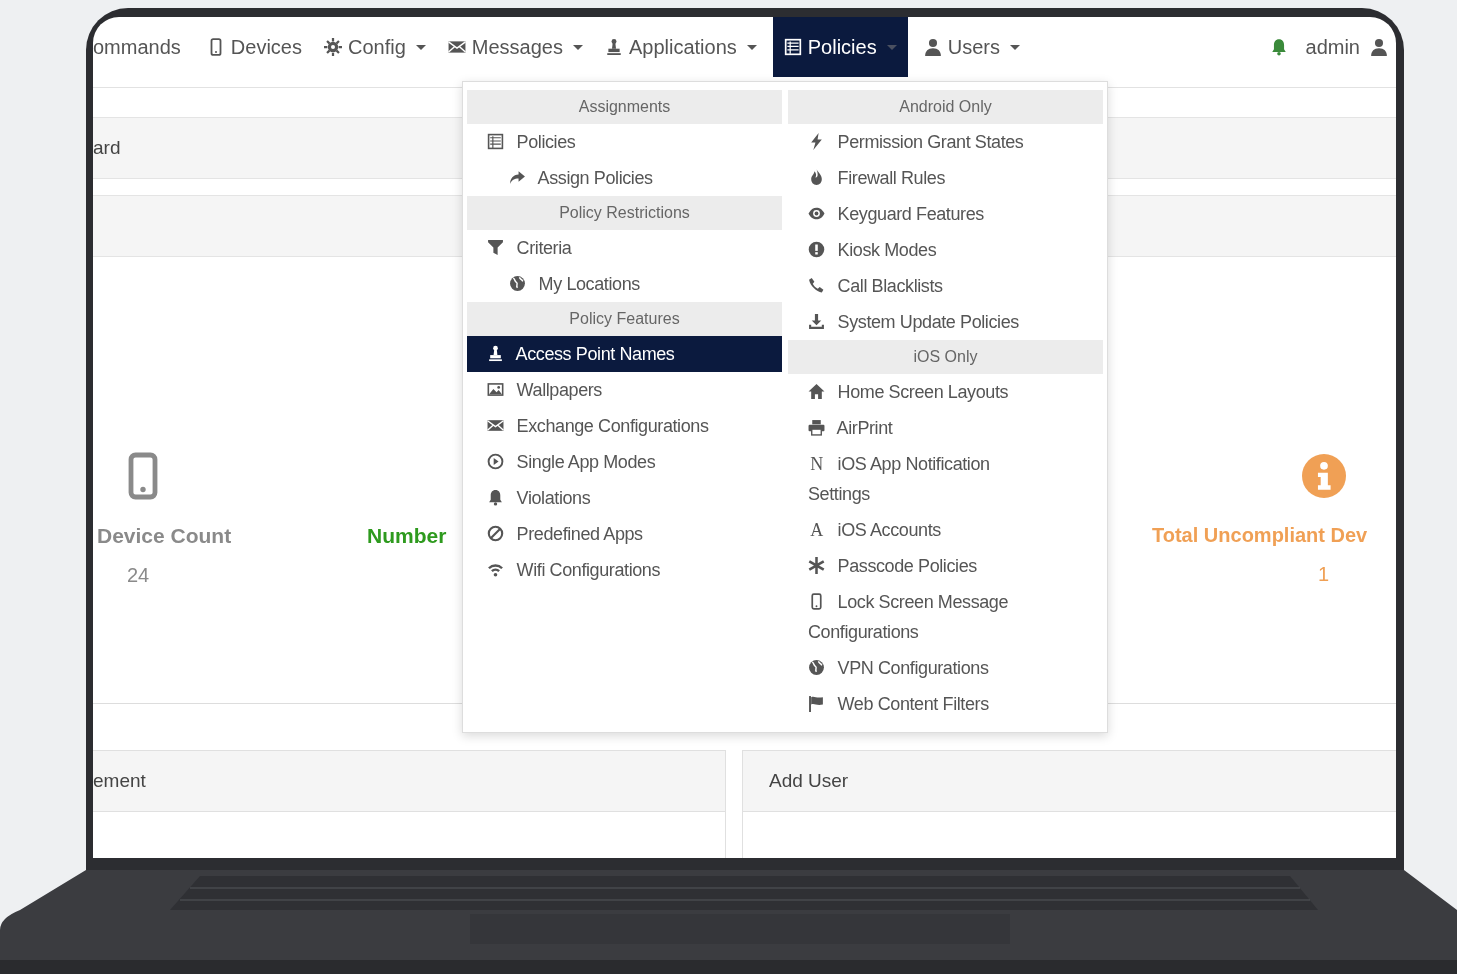 This screenshot has width=1457, height=974. What do you see at coordinates (945, 286) in the screenshot?
I see `menu-item: Call Blacklists` at bounding box center [945, 286].